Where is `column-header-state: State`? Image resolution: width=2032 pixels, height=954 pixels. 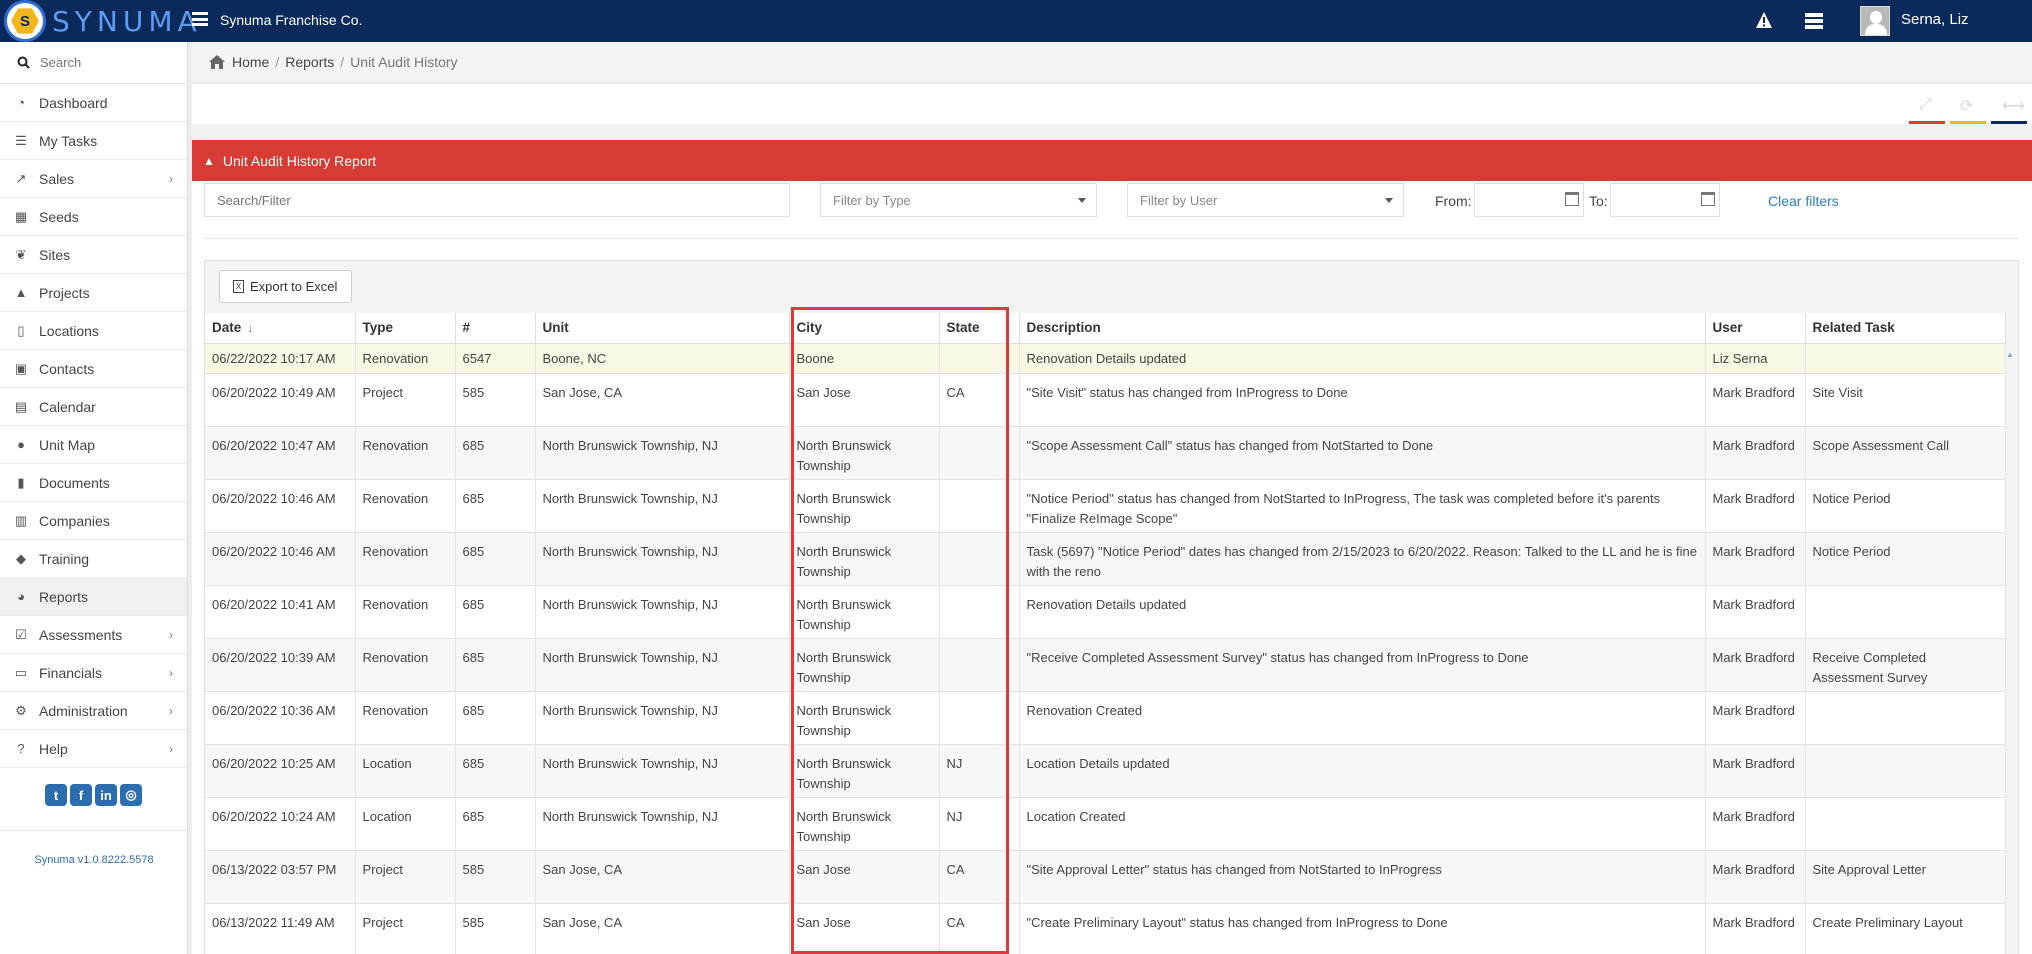
column-header-state: State is located at coordinates (979, 328).